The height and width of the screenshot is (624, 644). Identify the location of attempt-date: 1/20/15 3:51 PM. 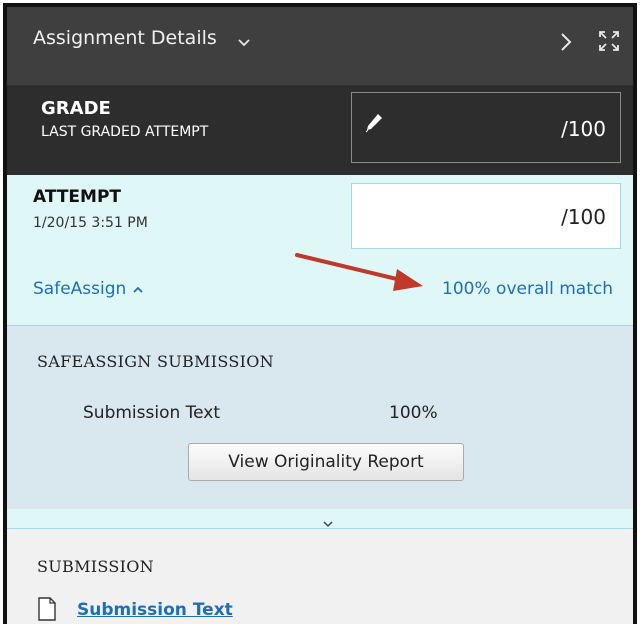
(90, 223).